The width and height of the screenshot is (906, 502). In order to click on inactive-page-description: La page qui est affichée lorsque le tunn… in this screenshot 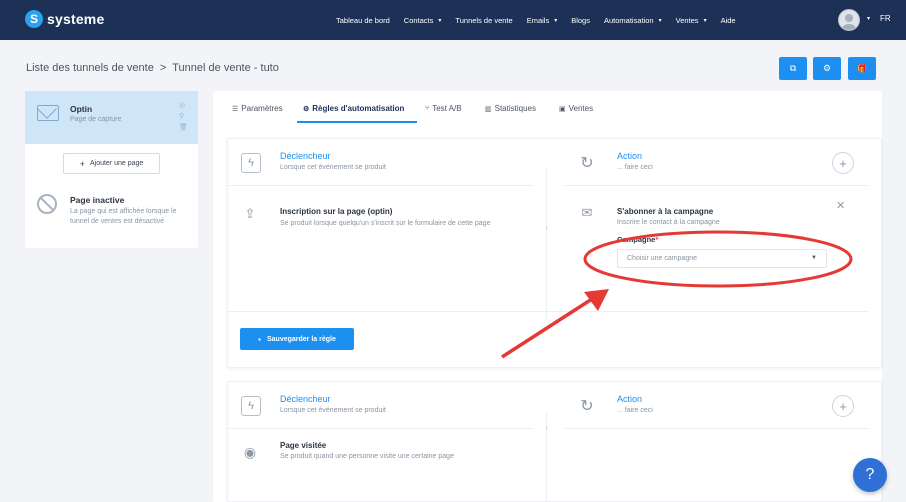, I will do `click(123, 216)`.